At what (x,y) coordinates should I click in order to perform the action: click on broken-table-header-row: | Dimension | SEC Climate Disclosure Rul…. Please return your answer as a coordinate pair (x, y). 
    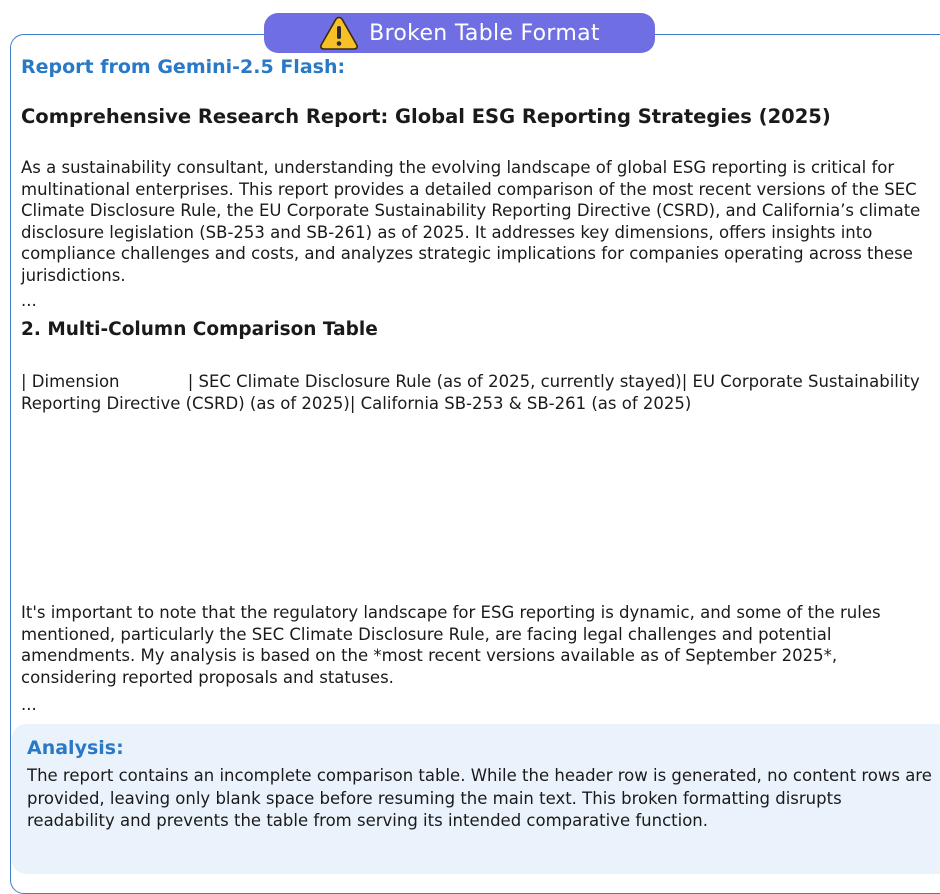
    Looking at the image, I should click on (473, 392).